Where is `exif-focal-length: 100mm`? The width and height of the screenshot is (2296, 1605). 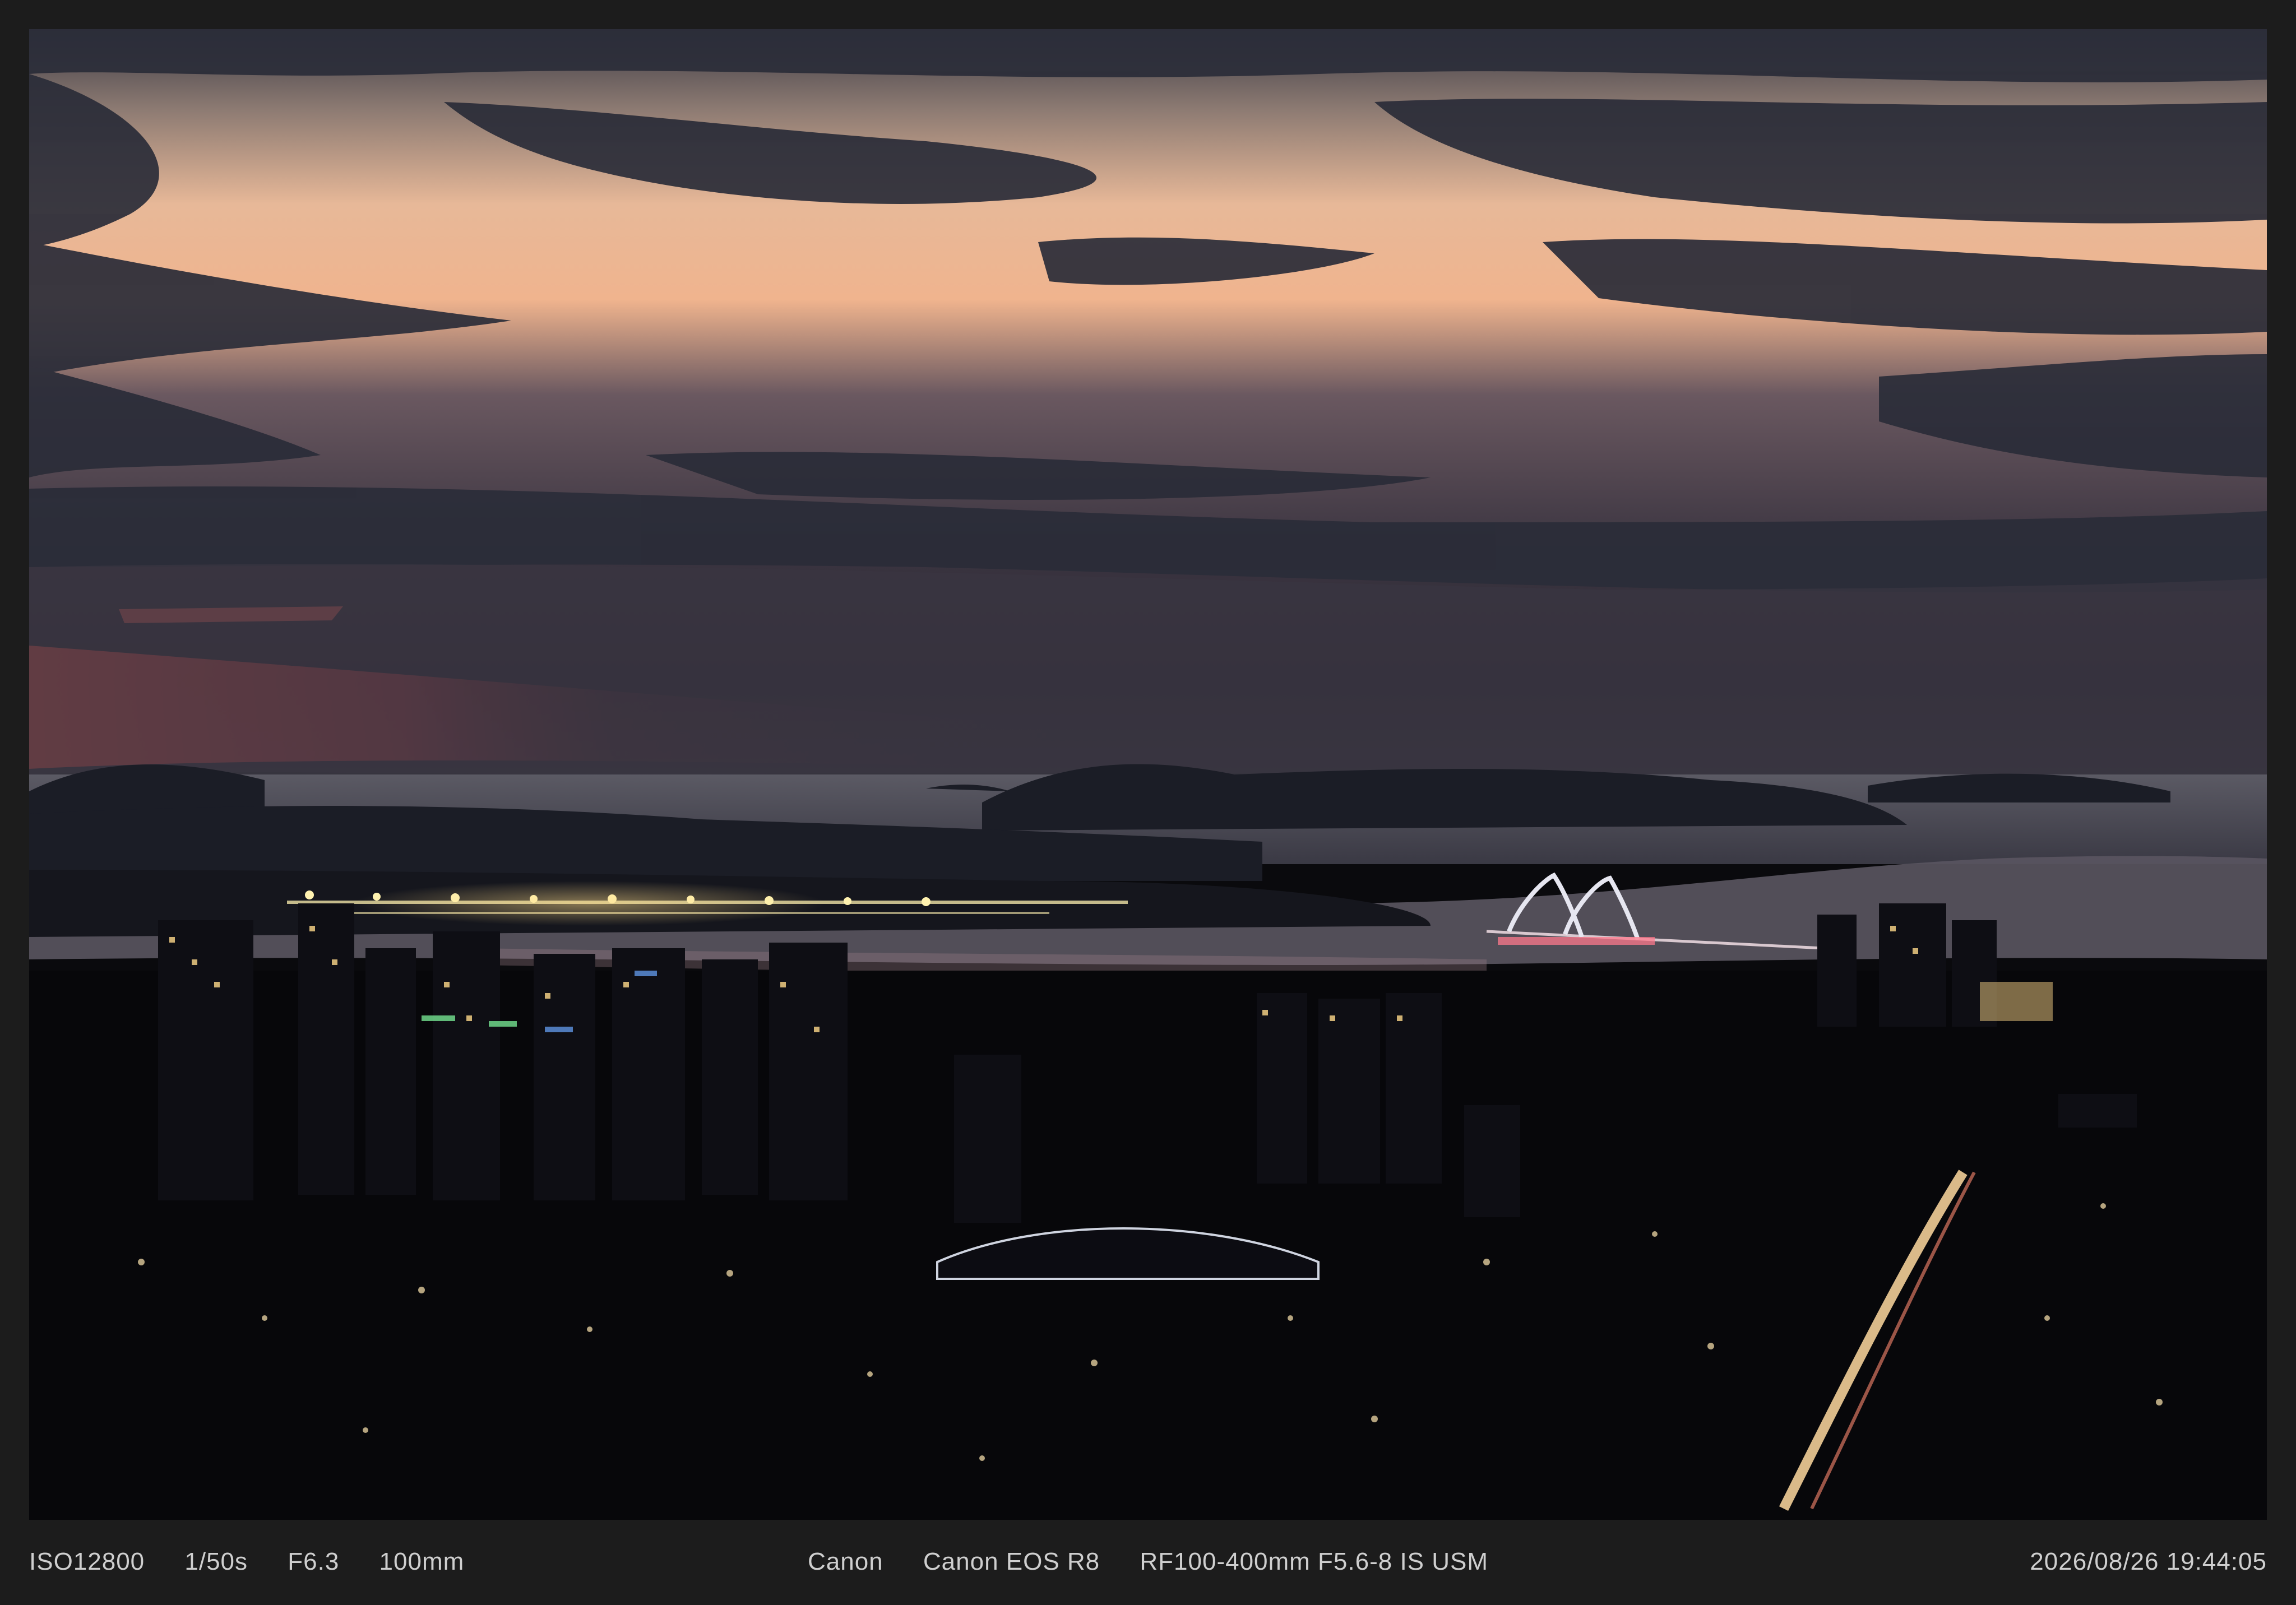 exif-focal-length: 100mm is located at coordinates (422, 1561).